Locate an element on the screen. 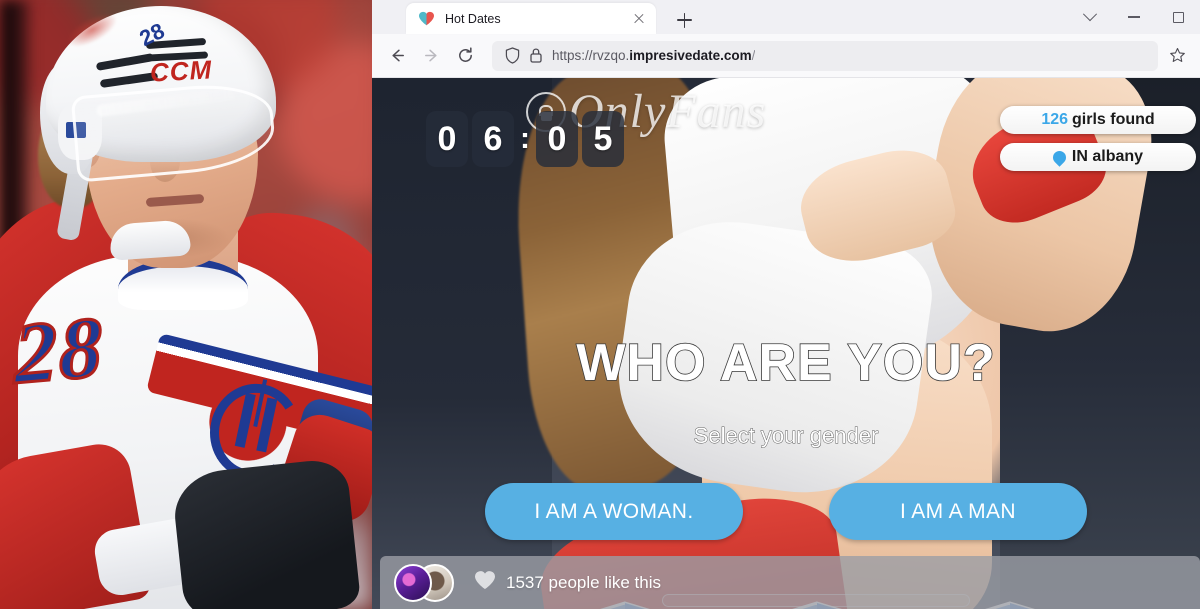 The height and width of the screenshot is (609, 1200). address-bar: https://rvzqo.impresivedate.com/ is located at coordinates (825, 55).